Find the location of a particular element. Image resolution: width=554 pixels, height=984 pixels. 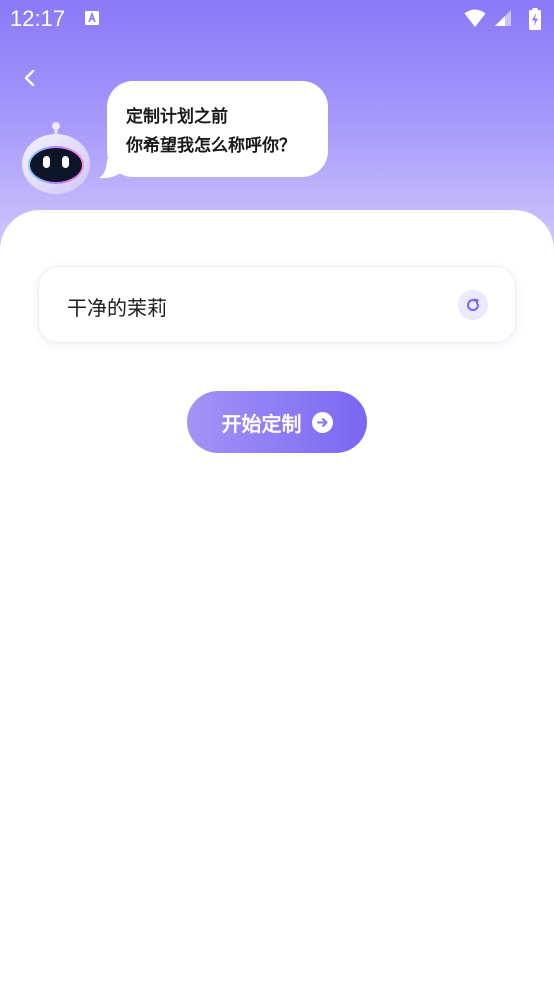

nickname-field: 干净的茉莉 is located at coordinates (277, 304).